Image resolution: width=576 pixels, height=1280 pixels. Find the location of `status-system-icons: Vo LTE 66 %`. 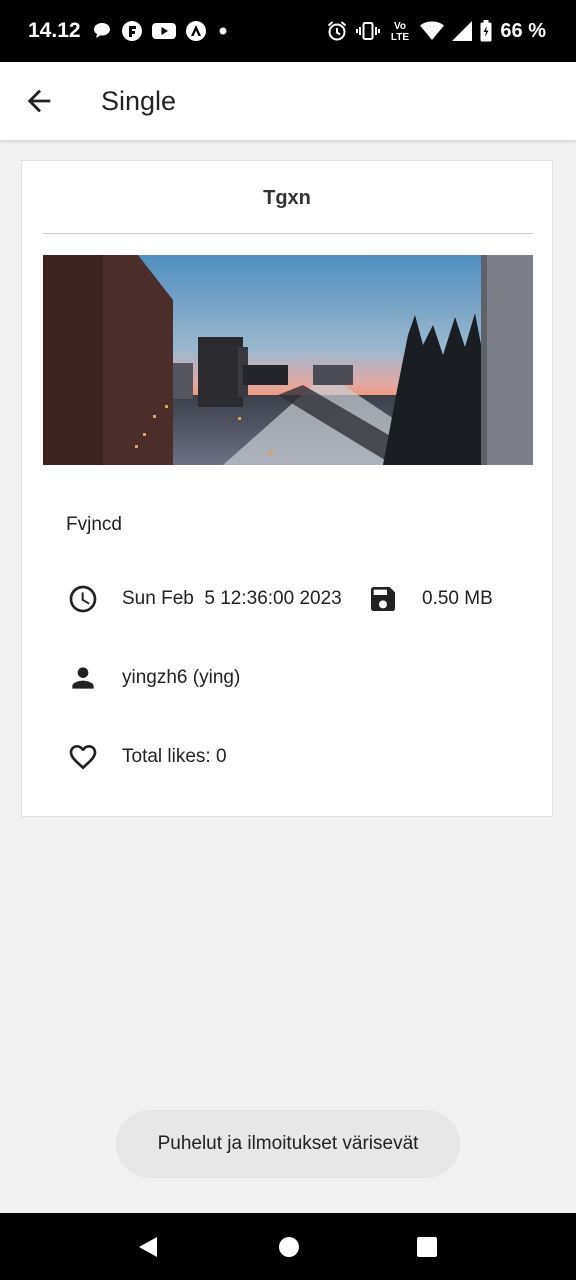

status-system-icons: Vo LTE 66 % is located at coordinates (436, 31).